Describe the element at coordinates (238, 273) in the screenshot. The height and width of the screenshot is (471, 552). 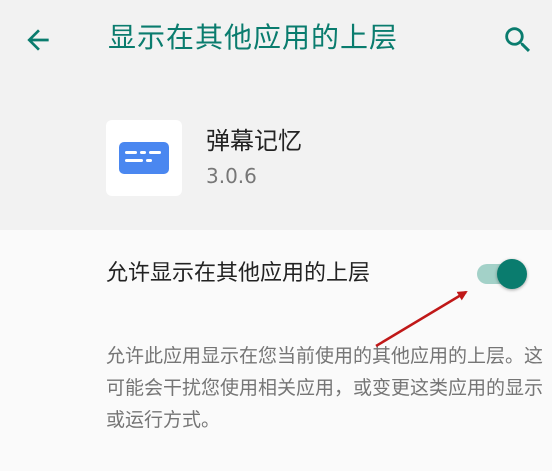
I see `overlay-permission-label: 允许显示在其他应用的上层` at that location.